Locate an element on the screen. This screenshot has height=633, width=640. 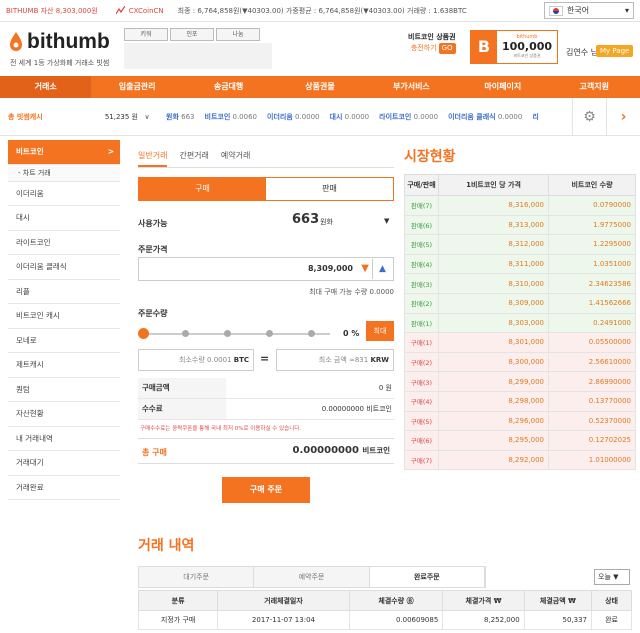
wallet-value: 8,303,000원 is located at coordinates (76, 10).